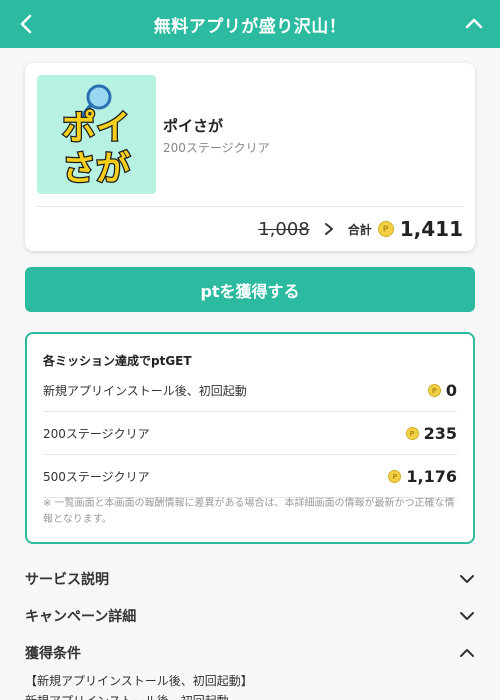 Image resolution: width=500 pixels, height=700 pixels. Describe the element at coordinates (216, 148) in the screenshot. I see `app-subtitle: 200ステージクリア` at that location.